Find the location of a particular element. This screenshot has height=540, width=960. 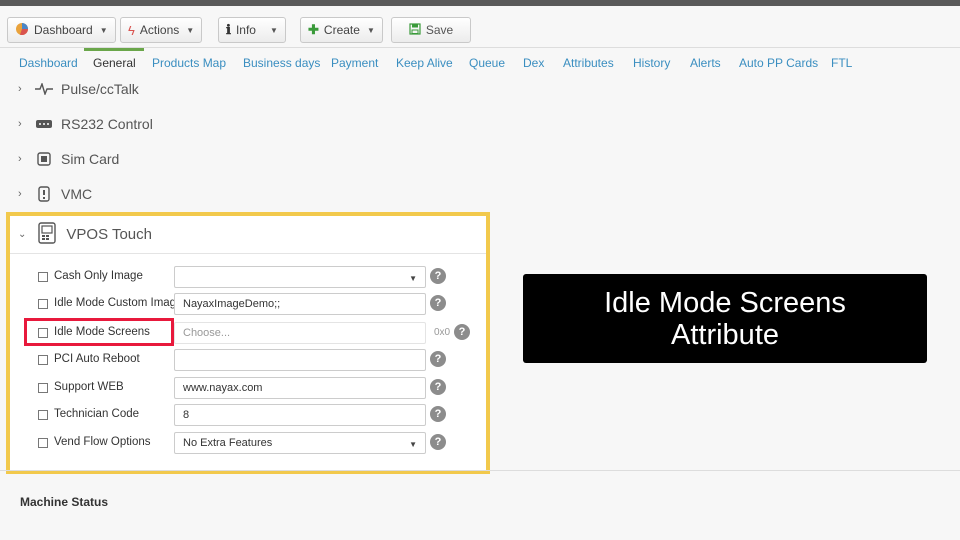

tab-queue: Queue is located at coordinates (487, 63).